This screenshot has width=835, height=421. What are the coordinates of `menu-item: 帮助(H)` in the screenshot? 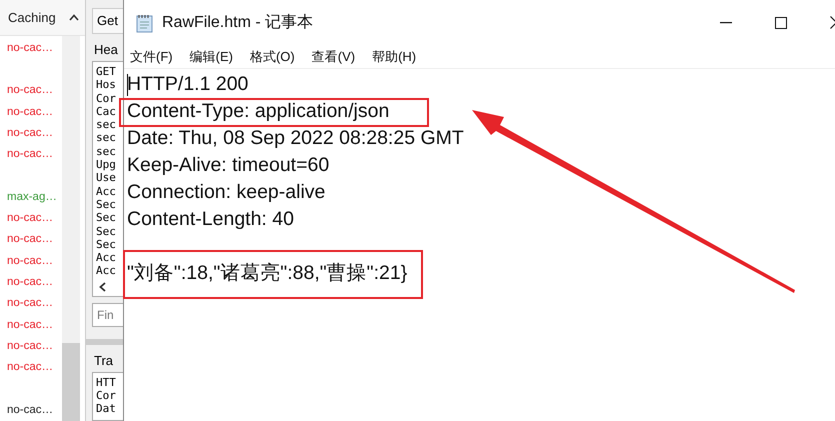 It's located at (394, 57).